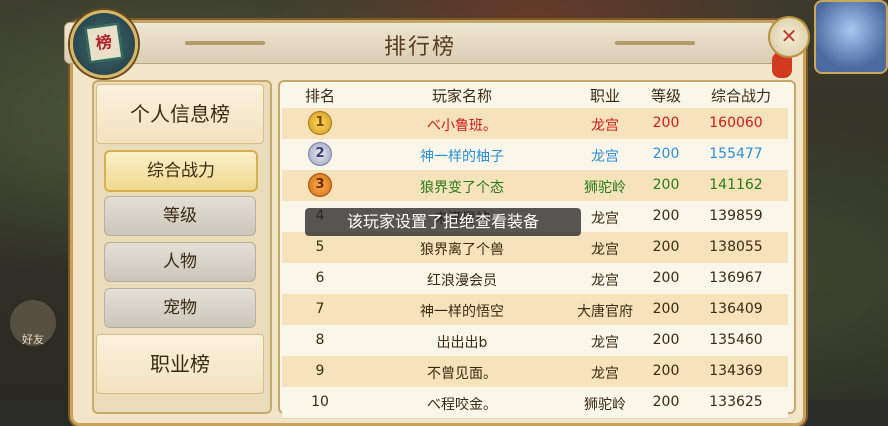 This screenshot has width=888, height=426. Describe the element at coordinates (535, 310) in the screenshot. I see `table-row: 7 神一样的悟空 大唐官府 200 136409` at that location.